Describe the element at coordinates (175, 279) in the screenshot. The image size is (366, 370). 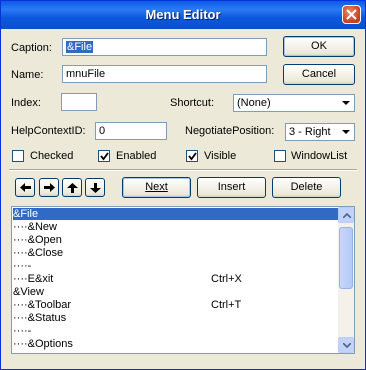
I see `list-item: ····E&xit Ctrl+X` at that location.